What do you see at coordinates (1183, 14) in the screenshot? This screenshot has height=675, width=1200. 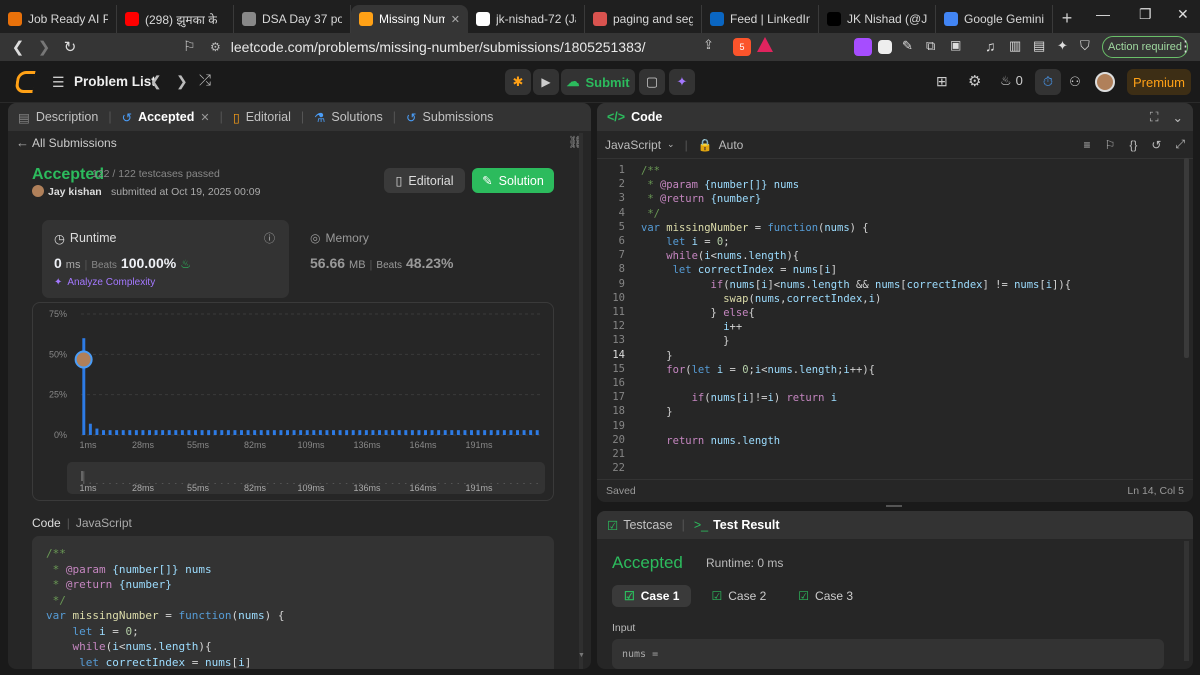 I see `close-window-icon: ✕` at bounding box center [1183, 14].